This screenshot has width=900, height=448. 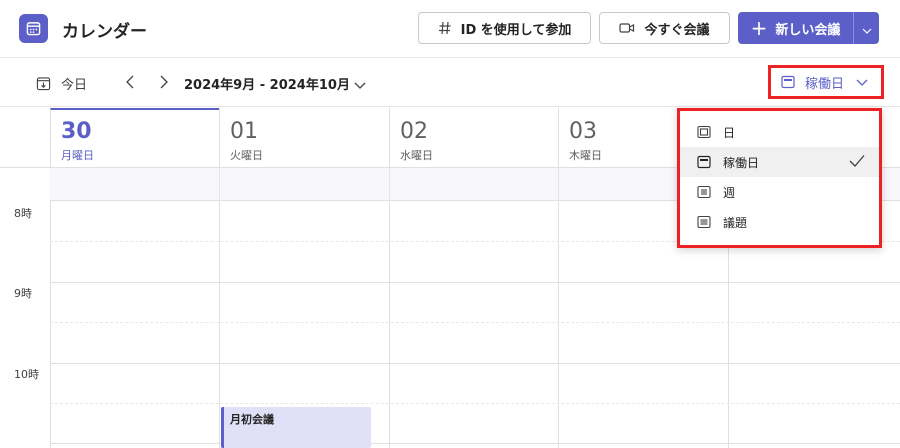 What do you see at coordinates (267, 85) in the screenshot?
I see `date-range-label: 2024年9月 - 2024年10月` at bounding box center [267, 85].